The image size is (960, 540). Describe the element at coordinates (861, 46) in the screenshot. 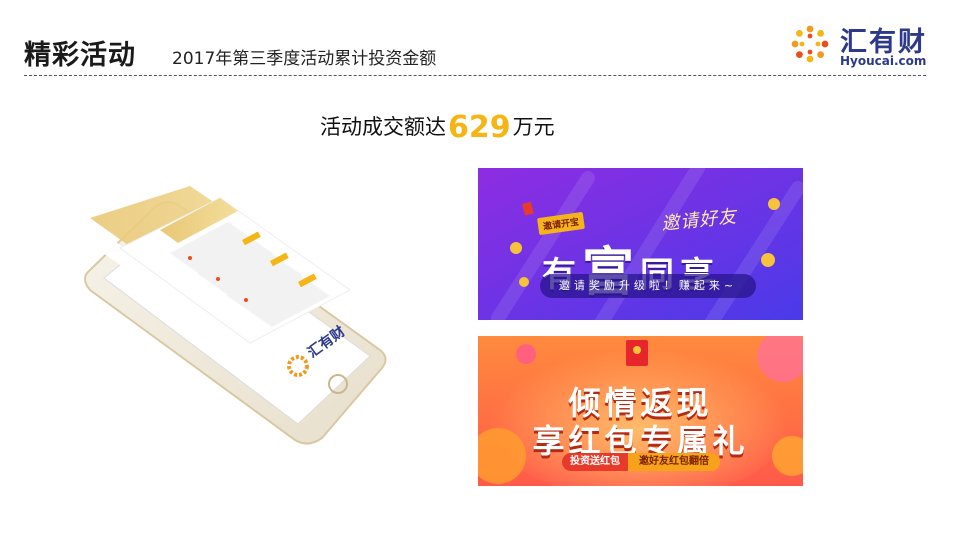

I see `brand-logo: 汇有财 Hyoucai.com` at that location.